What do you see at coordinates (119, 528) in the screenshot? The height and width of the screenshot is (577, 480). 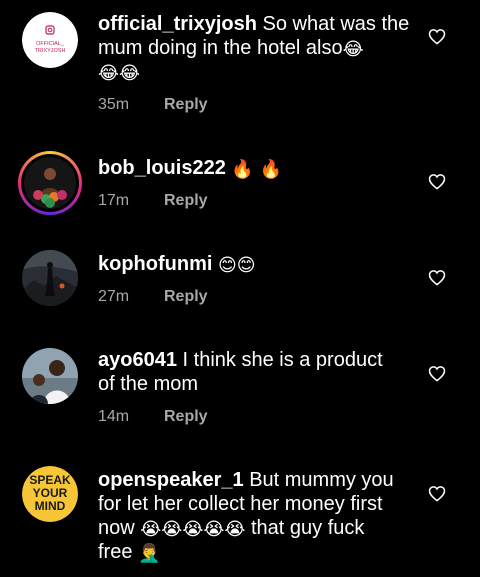 I see `comment-body: now` at bounding box center [119, 528].